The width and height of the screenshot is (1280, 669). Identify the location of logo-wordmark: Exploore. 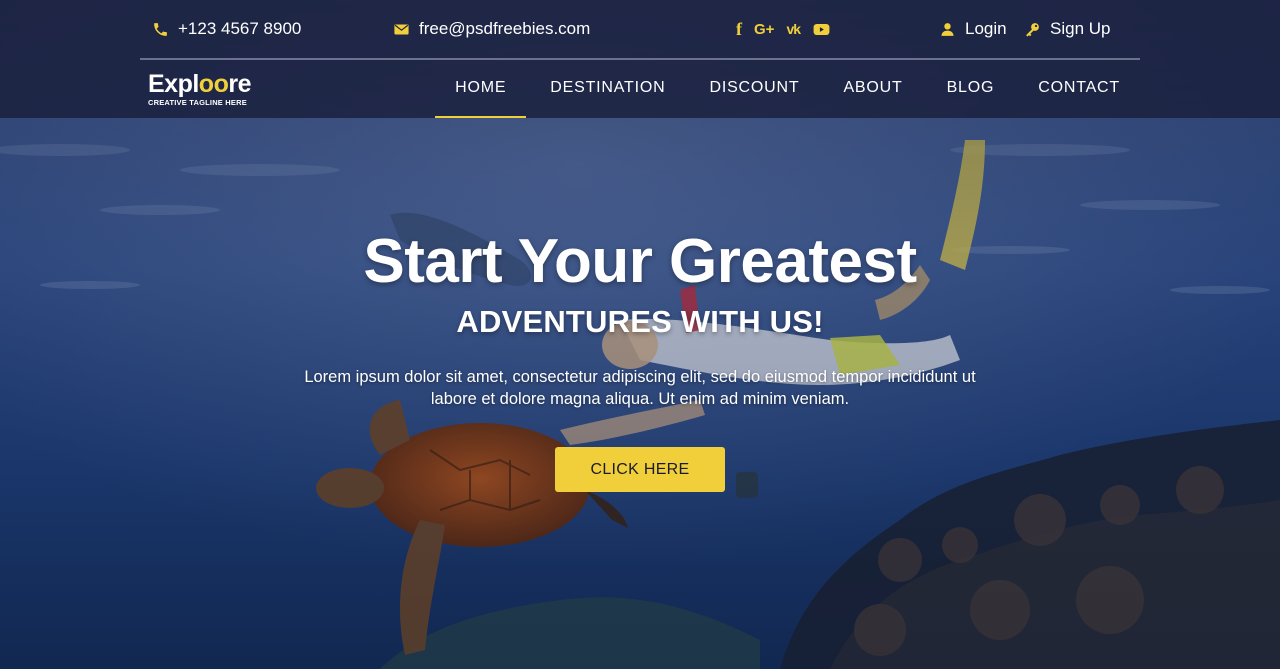
(199, 84).